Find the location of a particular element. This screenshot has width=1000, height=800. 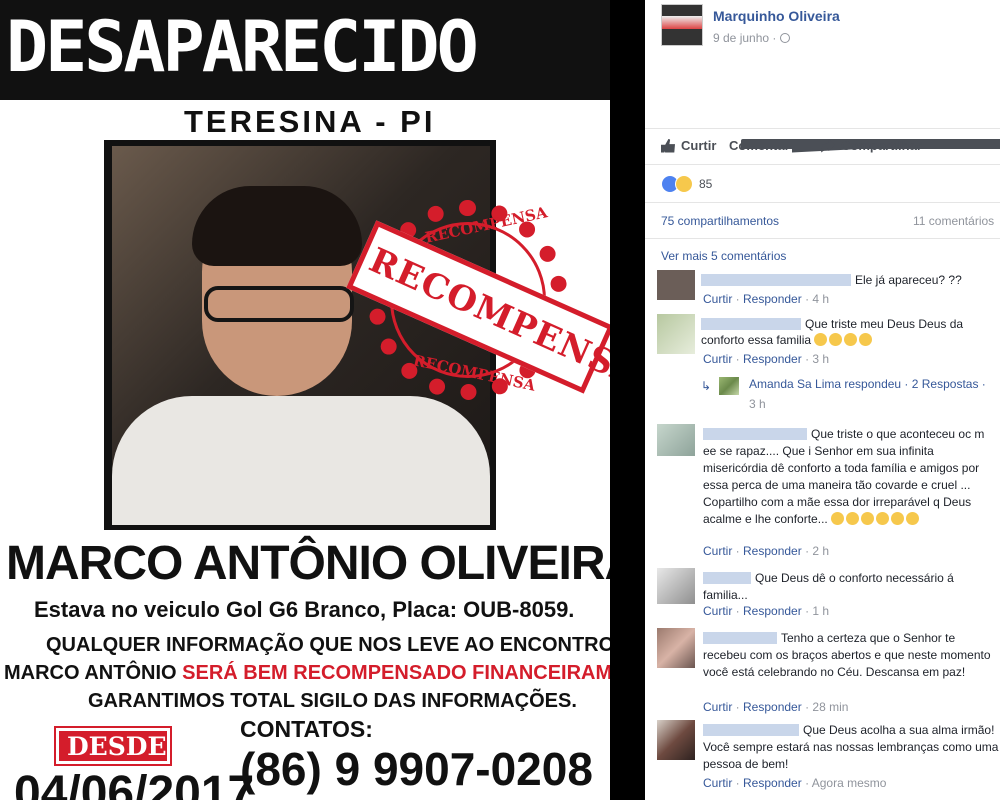

comment-meta: Curtir · Responder · 4 h is located at coordinates (766, 299).